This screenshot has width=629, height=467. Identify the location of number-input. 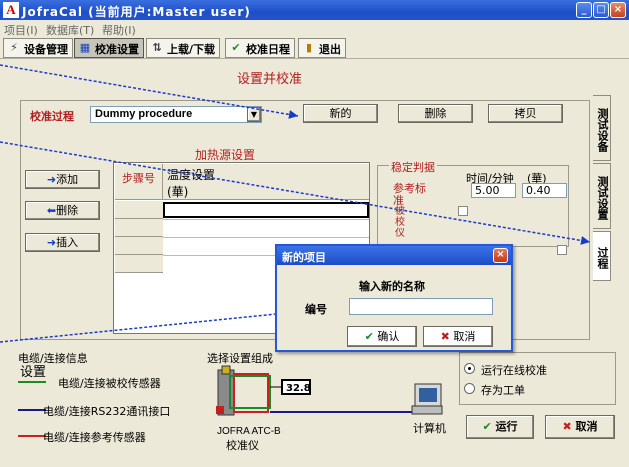
(421, 306).